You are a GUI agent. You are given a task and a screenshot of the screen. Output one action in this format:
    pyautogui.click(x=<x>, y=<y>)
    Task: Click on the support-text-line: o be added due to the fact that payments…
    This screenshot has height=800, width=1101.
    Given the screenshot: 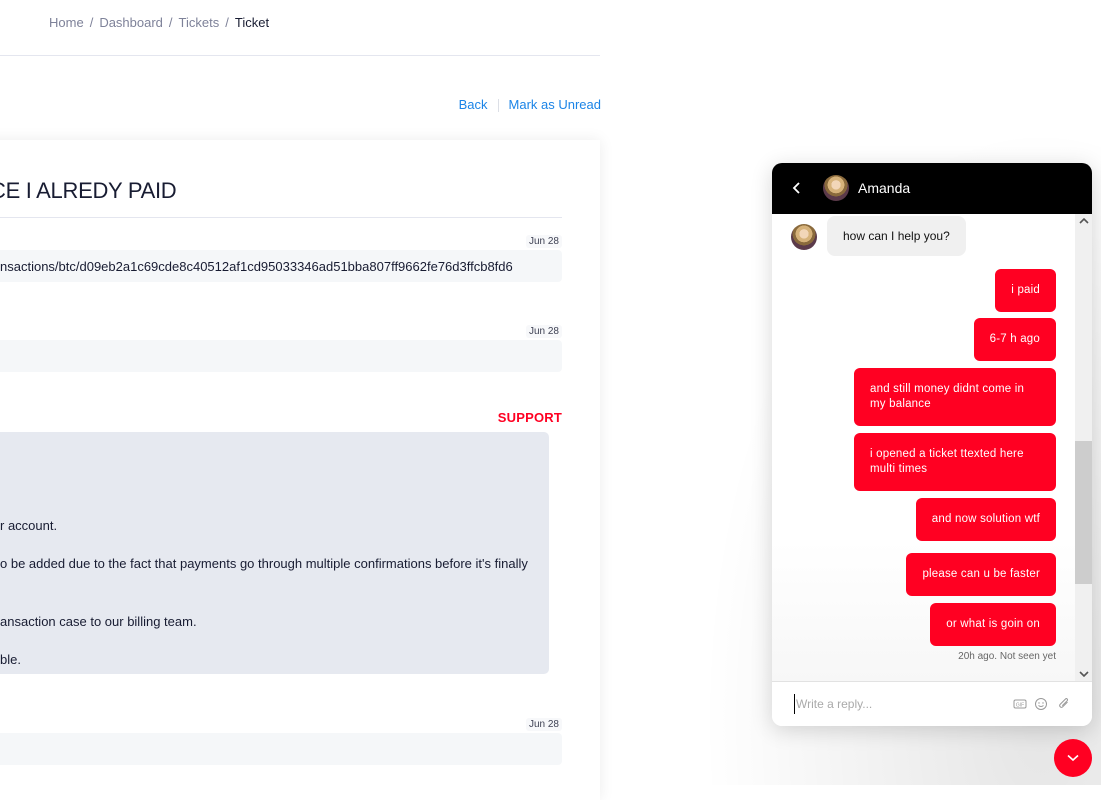 What is the action you would take?
    pyautogui.click(x=264, y=563)
    